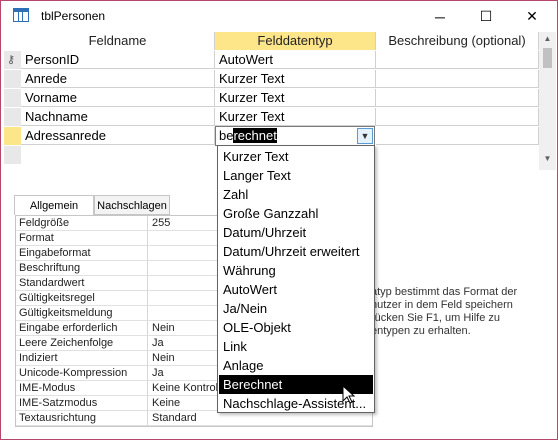  I want to click on dropdown-option: Ja/Nein, so click(296, 308).